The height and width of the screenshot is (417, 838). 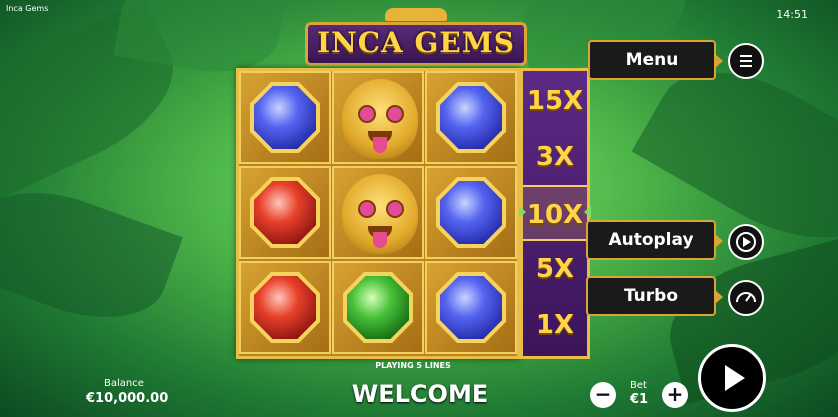 I want to click on autoplay-icon-button, so click(x=746, y=242).